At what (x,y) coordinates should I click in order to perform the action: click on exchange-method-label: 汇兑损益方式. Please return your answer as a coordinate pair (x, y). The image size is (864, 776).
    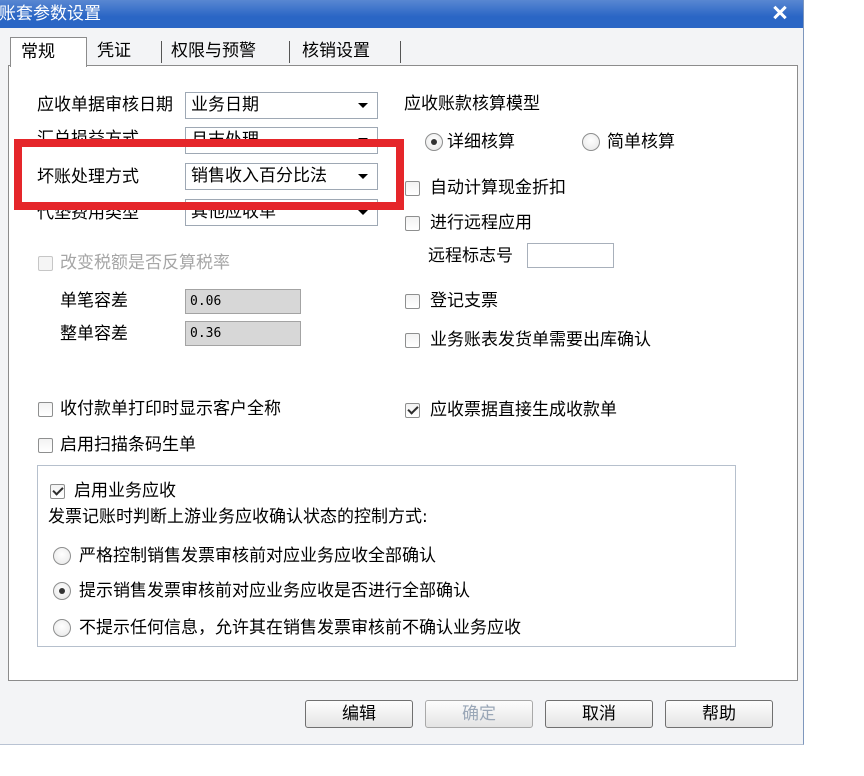
    Looking at the image, I should click on (88, 139).